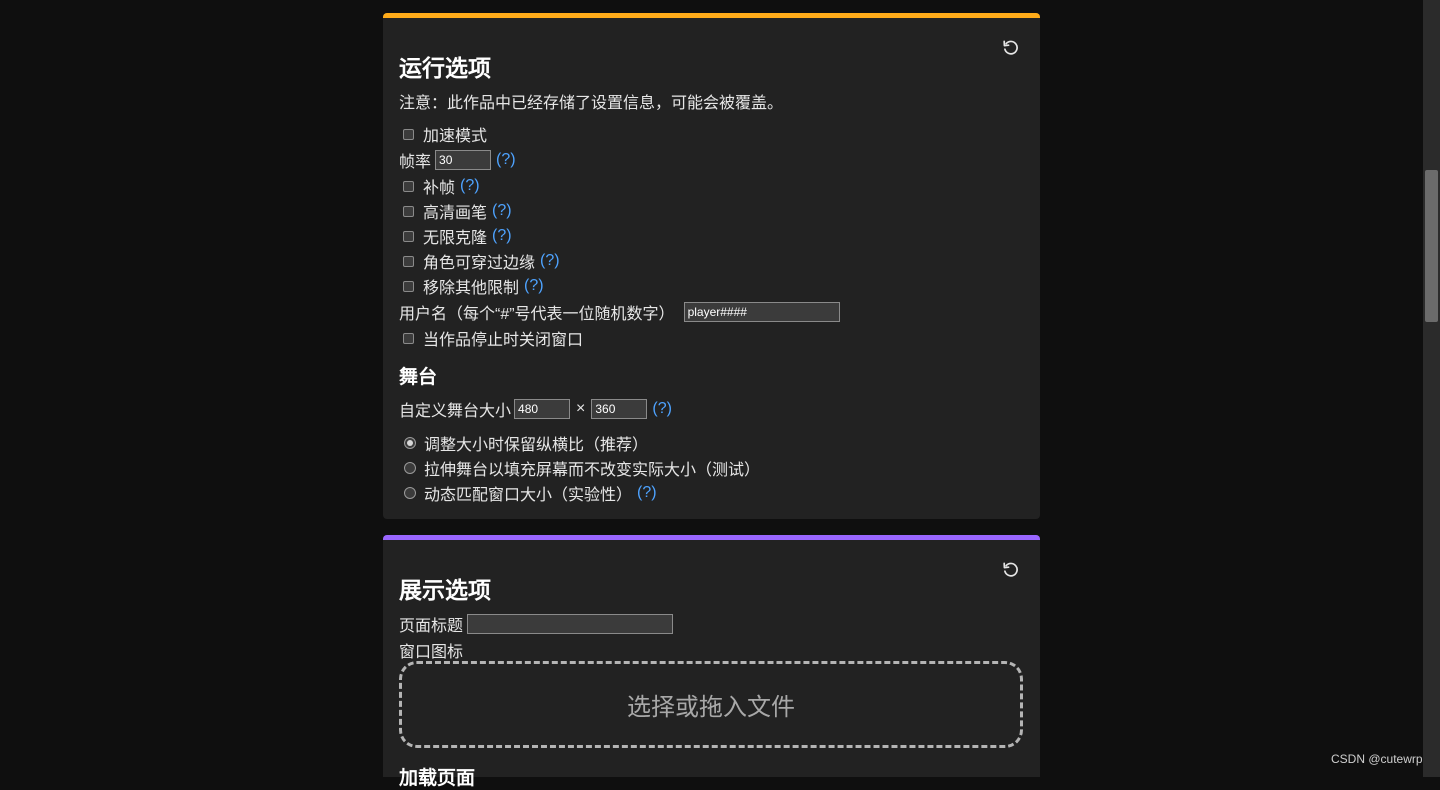 The image size is (1440, 790). What do you see at coordinates (1377, 759) in the screenshot?
I see `watermark: CSDN @cutewrp` at bounding box center [1377, 759].